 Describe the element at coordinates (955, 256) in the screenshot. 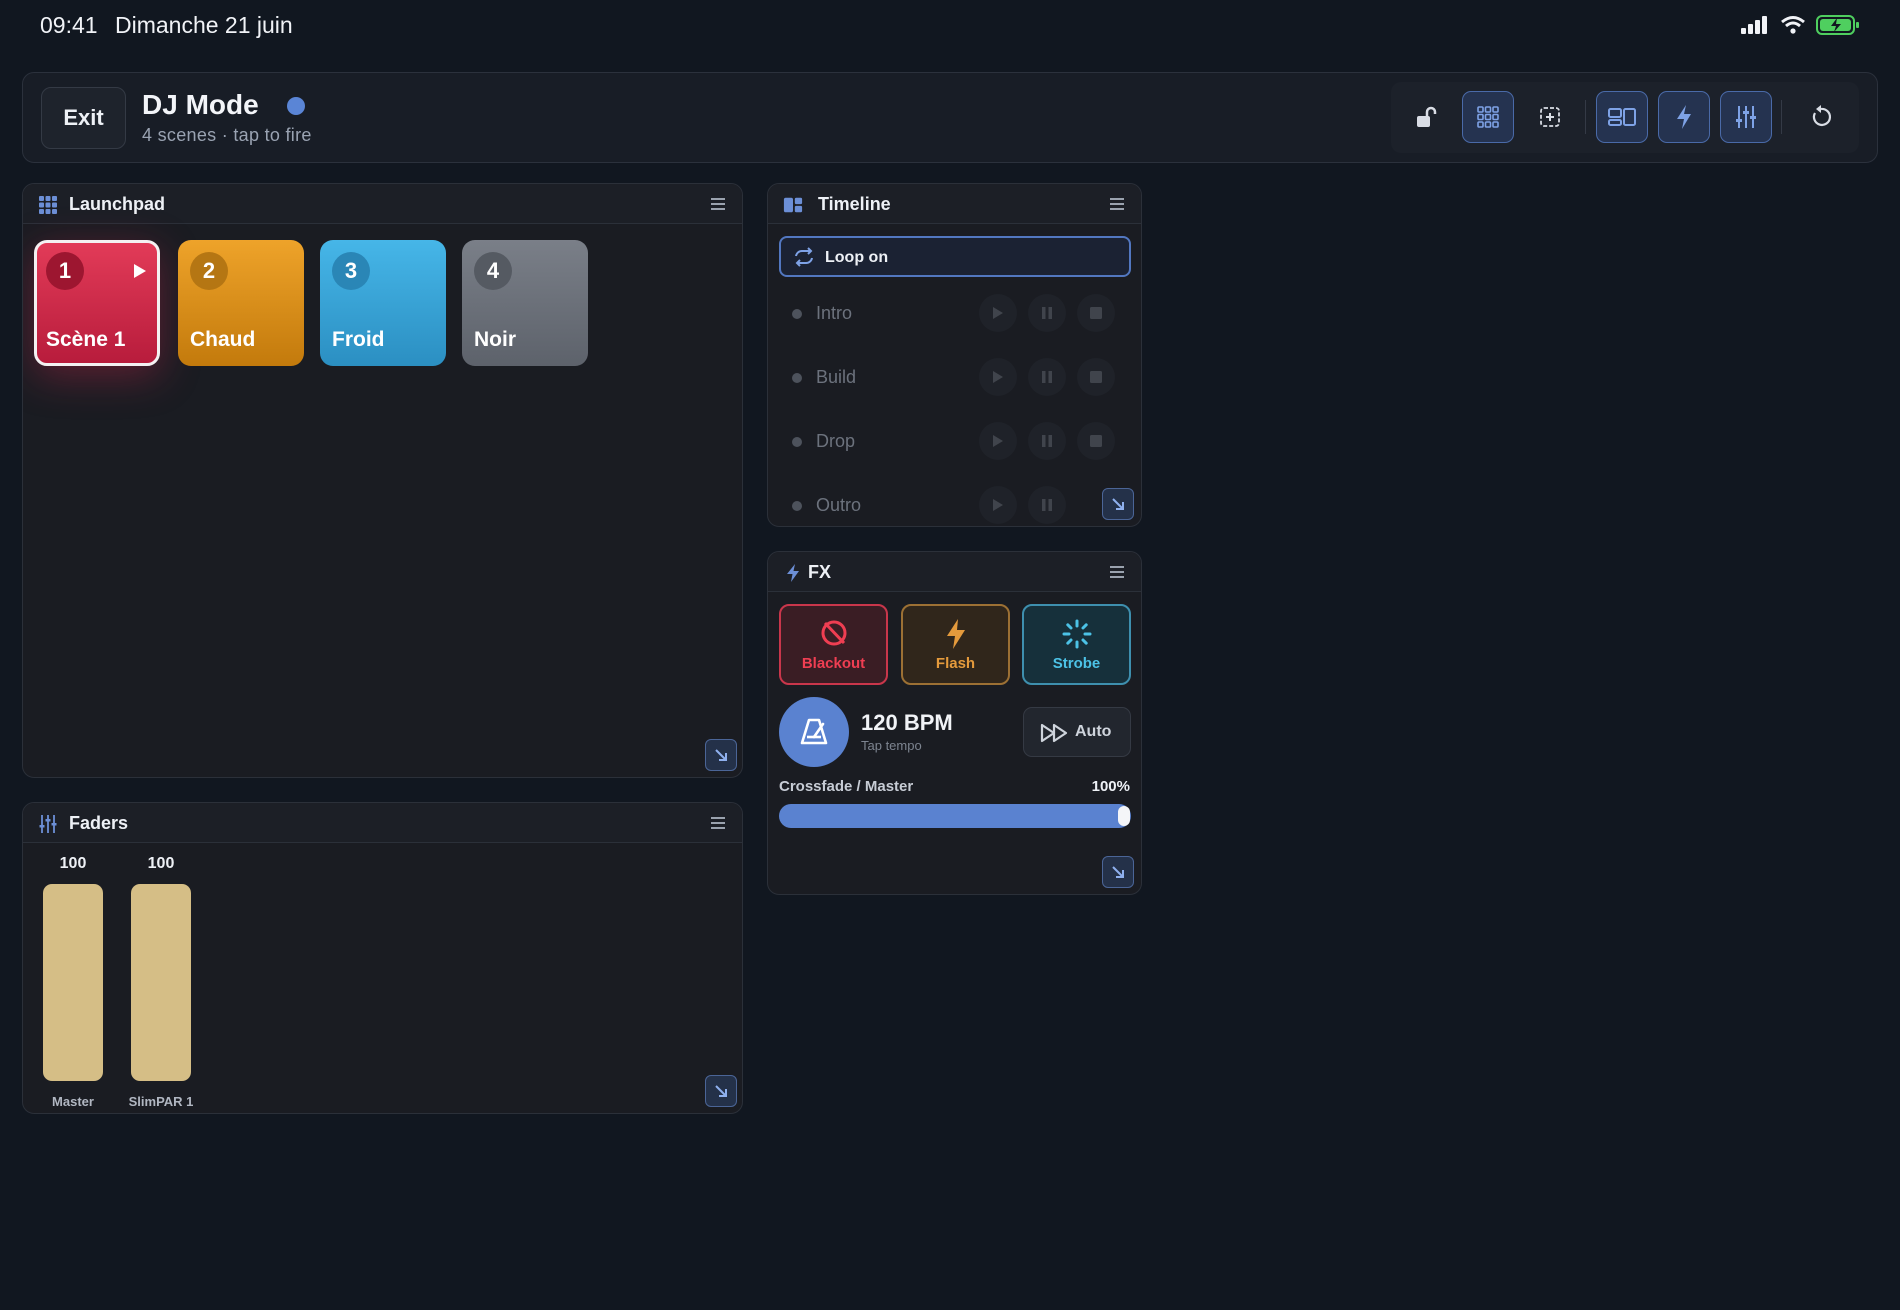

I see `loop-toggle: Loop on` at that location.